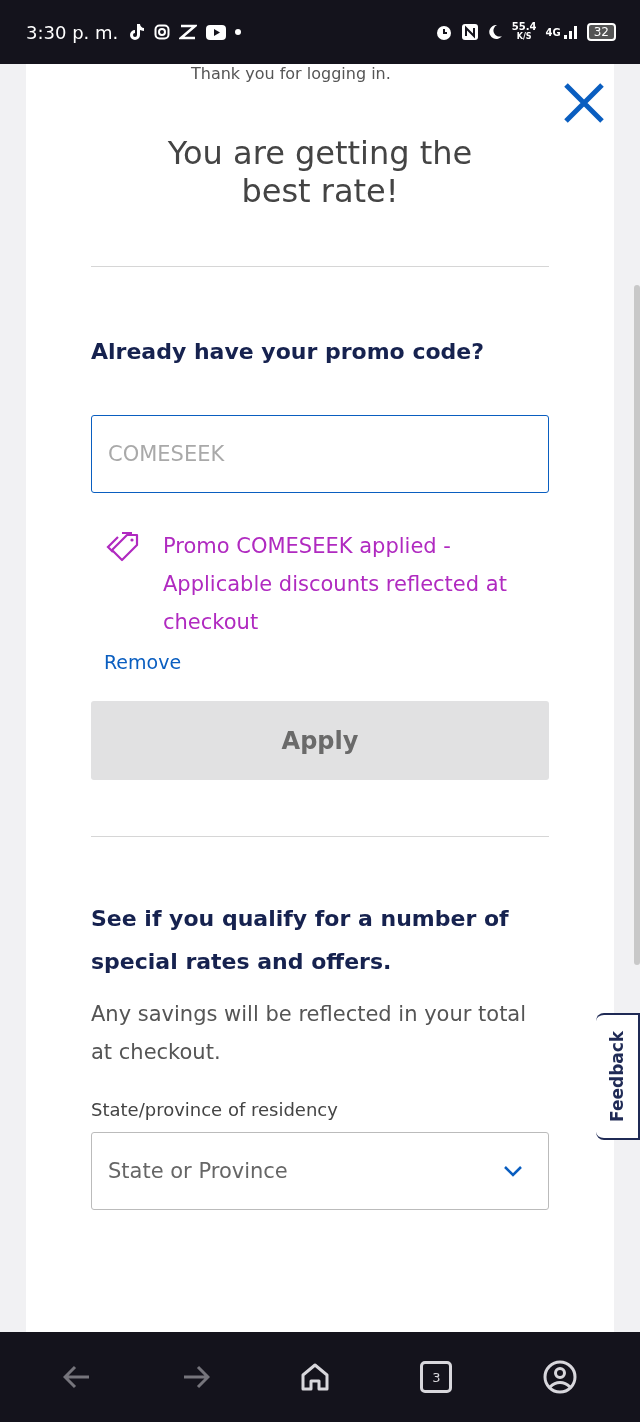 The image size is (640, 1422). What do you see at coordinates (320, 172) in the screenshot?
I see `modal-title: You are getting the best rate!` at bounding box center [320, 172].